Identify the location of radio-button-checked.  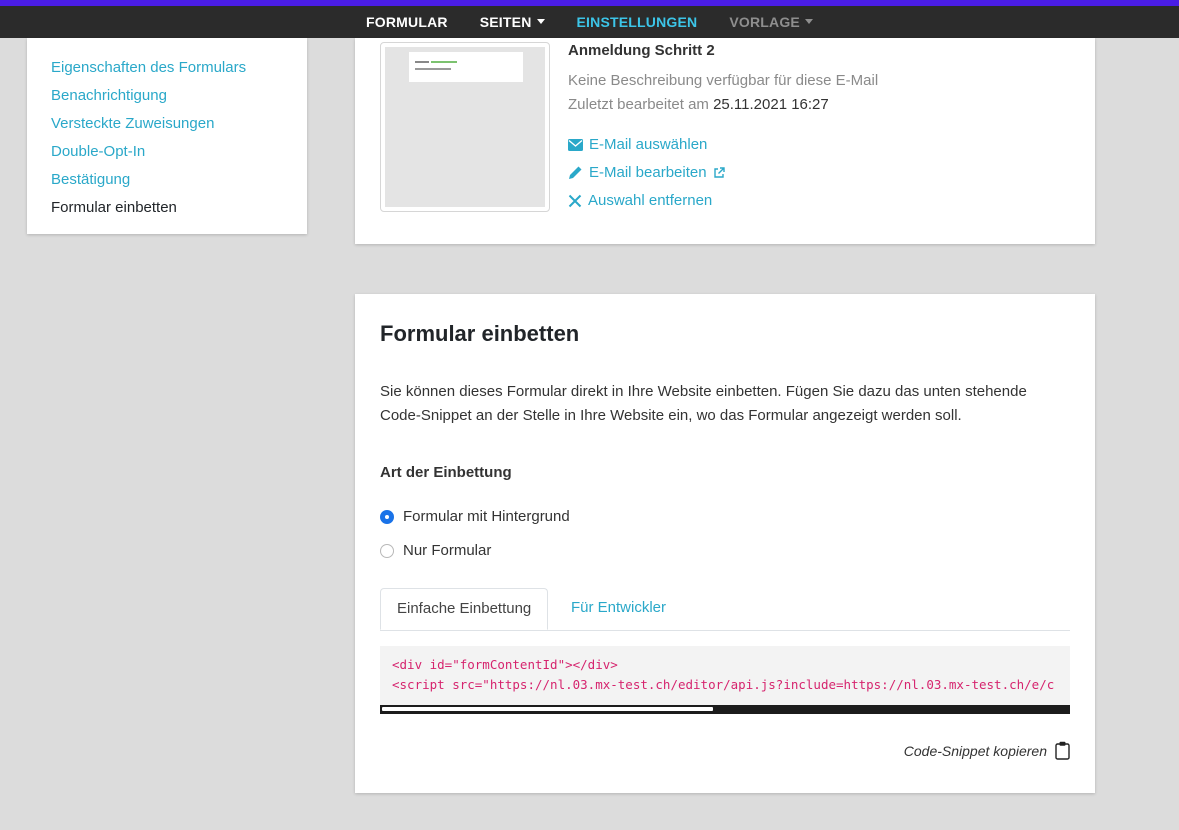
(387, 516).